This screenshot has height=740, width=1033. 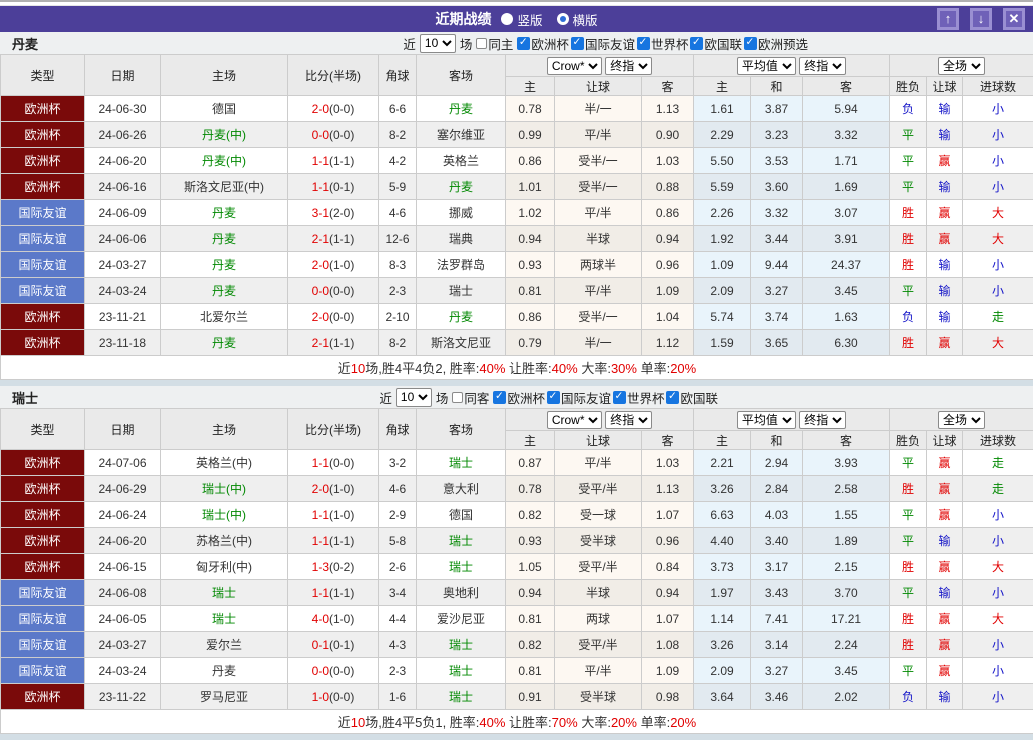 What do you see at coordinates (598, 265) in the screenshot?
I see `handicap-line: 两球半` at bounding box center [598, 265].